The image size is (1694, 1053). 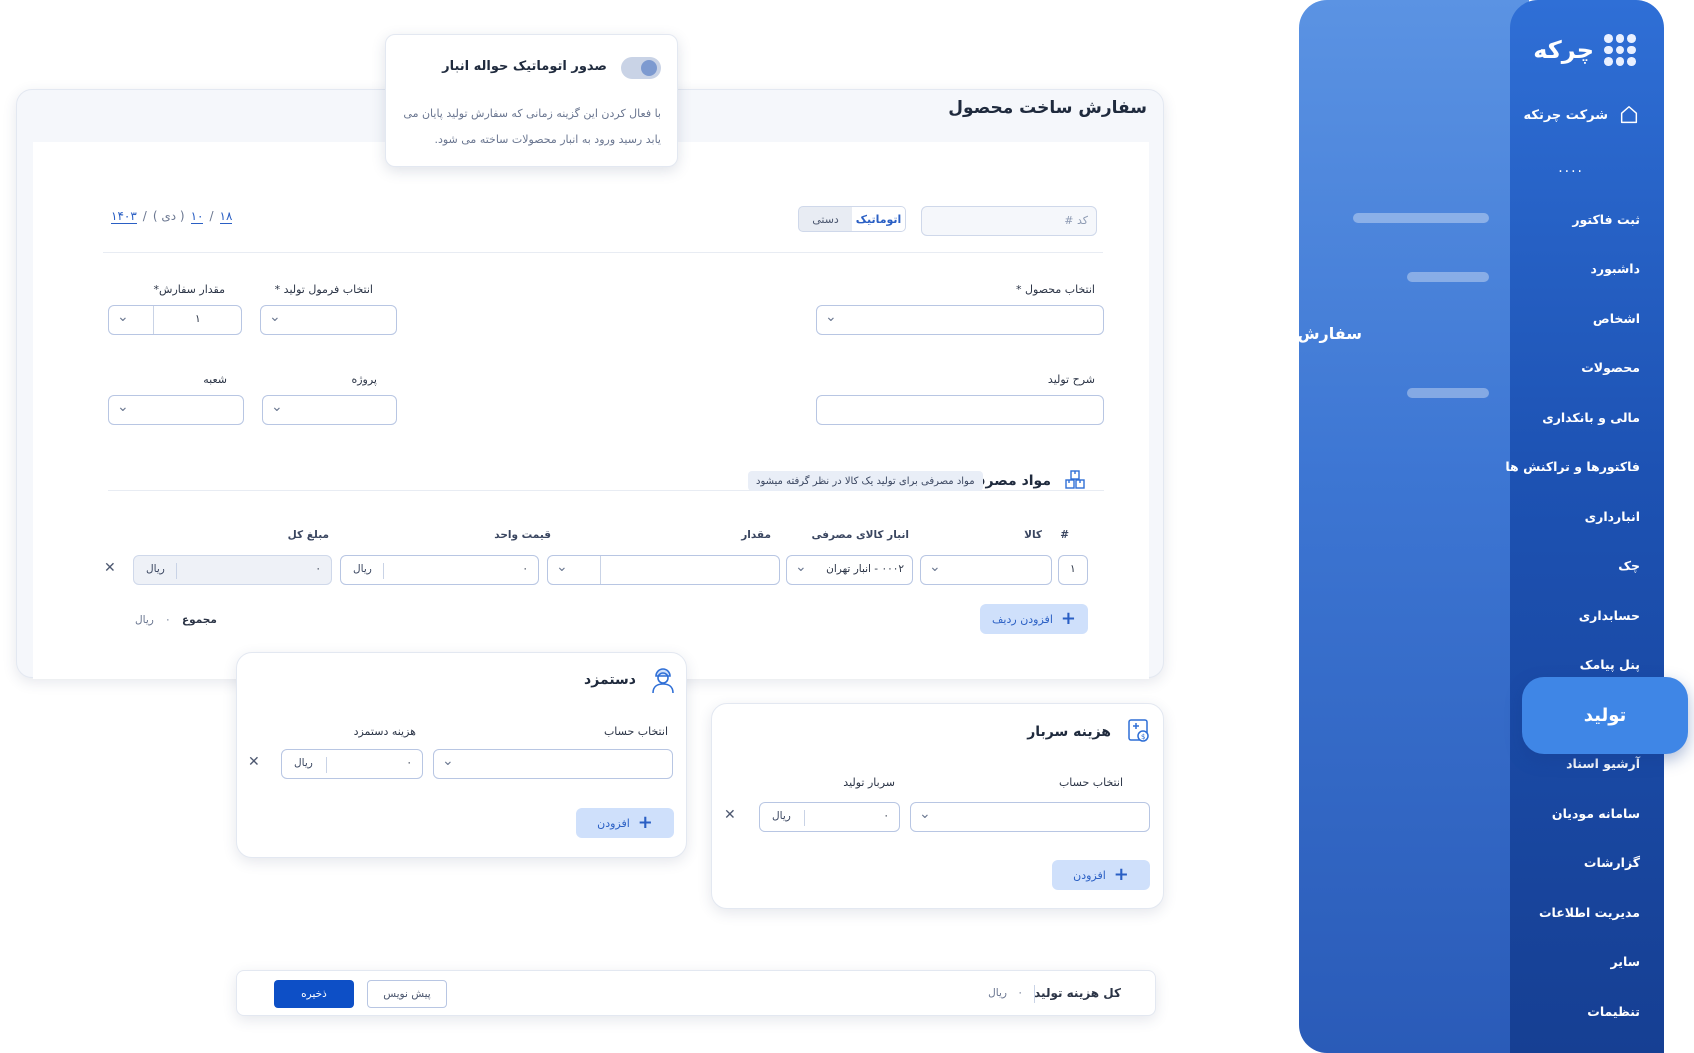 What do you see at coordinates (1584, 50) in the screenshot?
I see `brand-logo: چرکه` at bounding box center [1584, 50].